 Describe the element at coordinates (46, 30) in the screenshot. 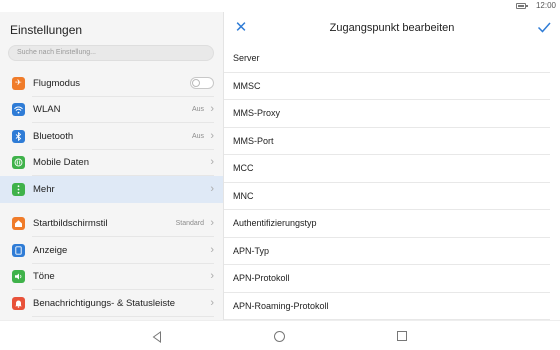

I see `settings-title: Einstellungen` at that location.